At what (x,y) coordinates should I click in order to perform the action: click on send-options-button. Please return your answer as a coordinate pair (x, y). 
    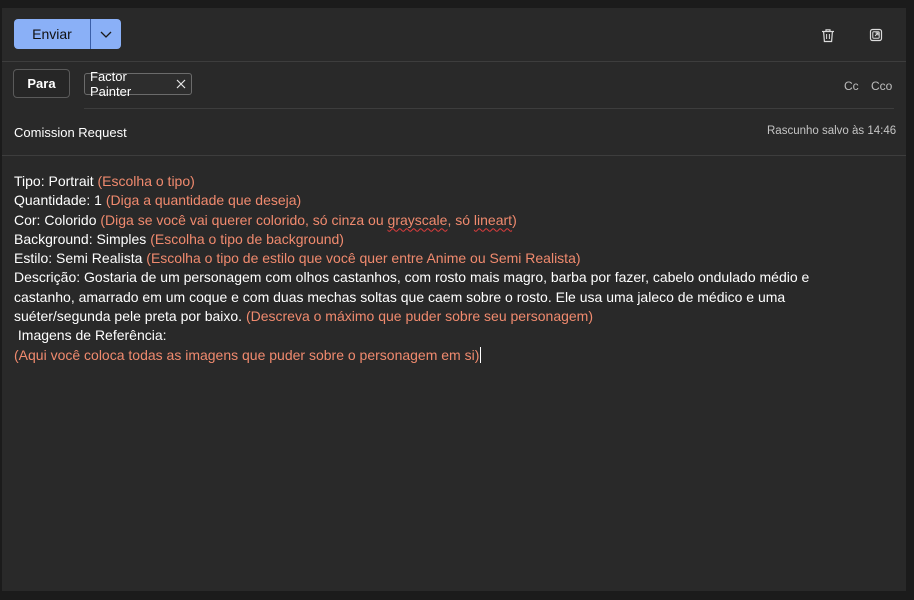
    Looking at the image, I should click on (106, 34).